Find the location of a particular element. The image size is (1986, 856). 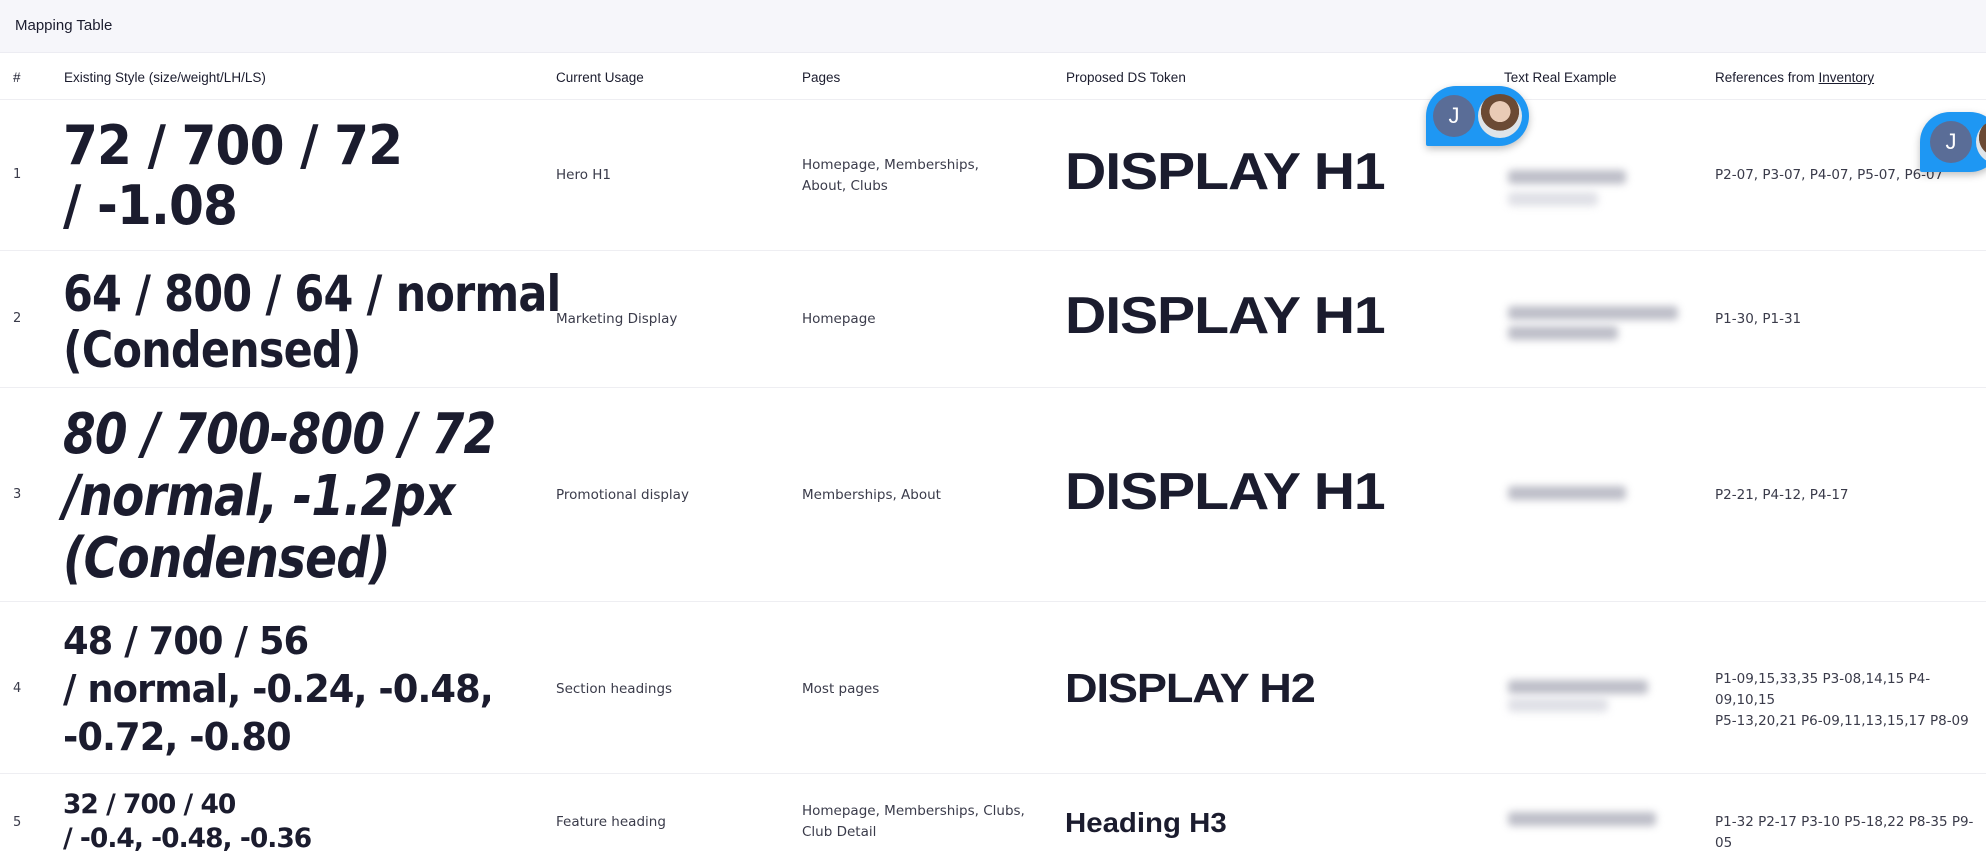

existing-style-line: /normal, -1.2px is located at coordinates (259, 496).